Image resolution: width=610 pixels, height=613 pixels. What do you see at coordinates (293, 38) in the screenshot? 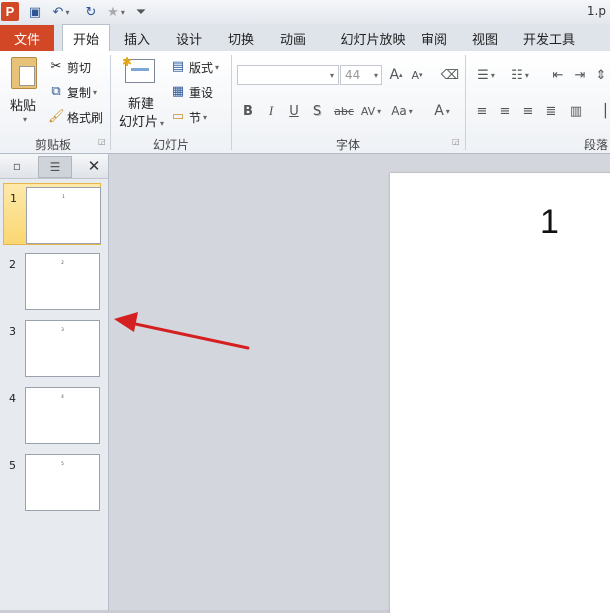
I see `tab-animations: 动画` at bounding box center [293, 38].